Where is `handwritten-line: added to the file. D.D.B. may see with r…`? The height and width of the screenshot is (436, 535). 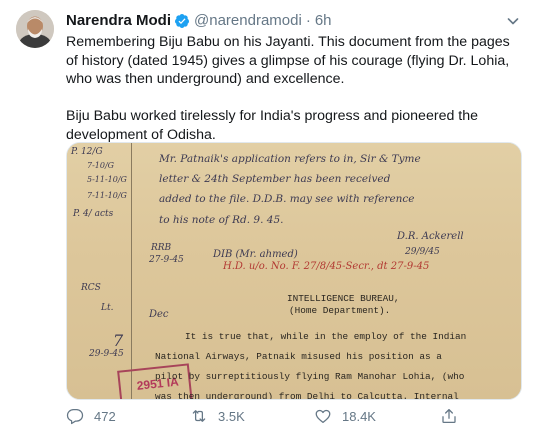 handwritten-line: added to the file. D.D.B. may see with r… is located at coordinates (287, 199).